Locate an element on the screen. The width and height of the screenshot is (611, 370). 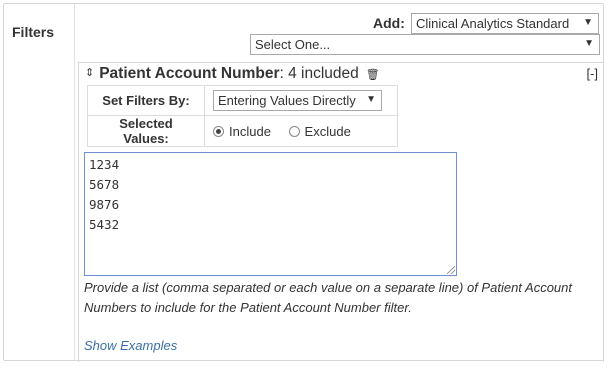
set-filters-by-cell: Entering Values Directly ▼ is located at coordinates (301, 100).